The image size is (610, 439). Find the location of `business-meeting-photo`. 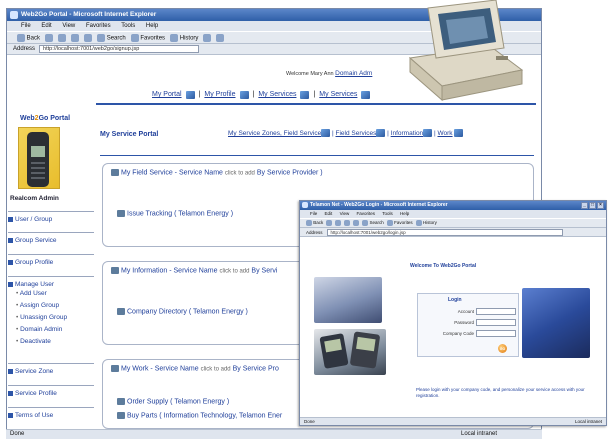

business-meeting-photo is located at coordinates (348, 300).